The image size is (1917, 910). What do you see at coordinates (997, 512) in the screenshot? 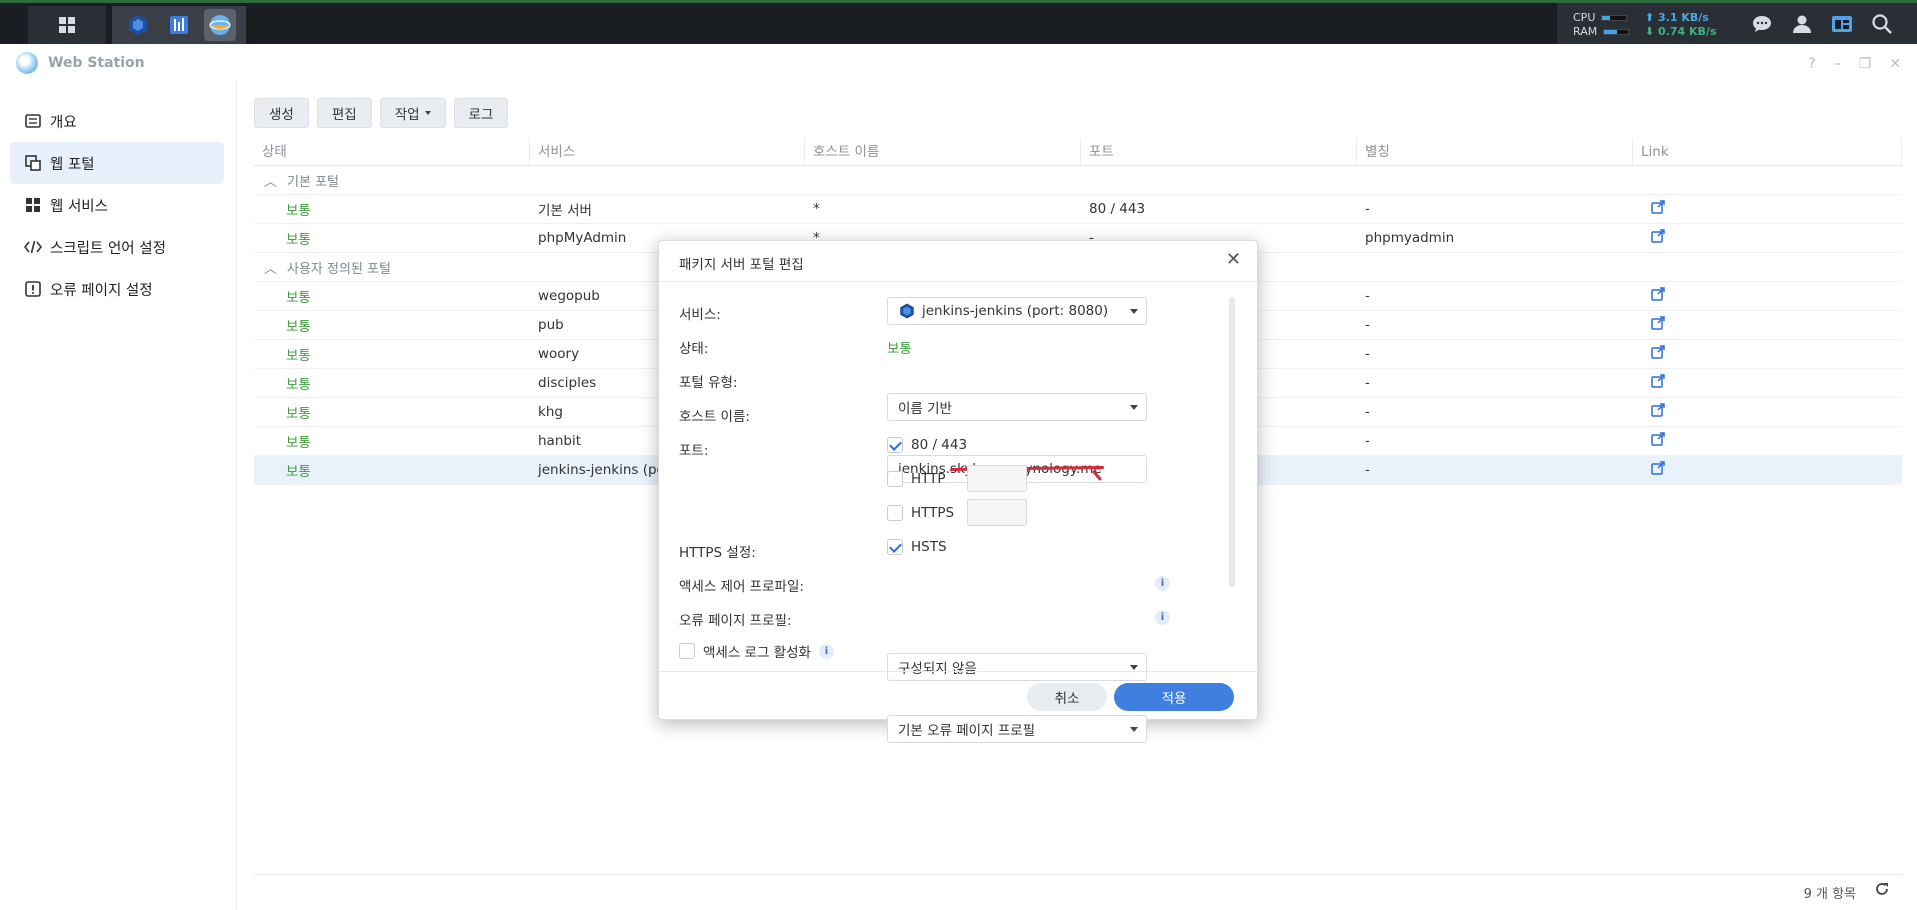
I see `https-port-input` at bounding box center [997, 512].